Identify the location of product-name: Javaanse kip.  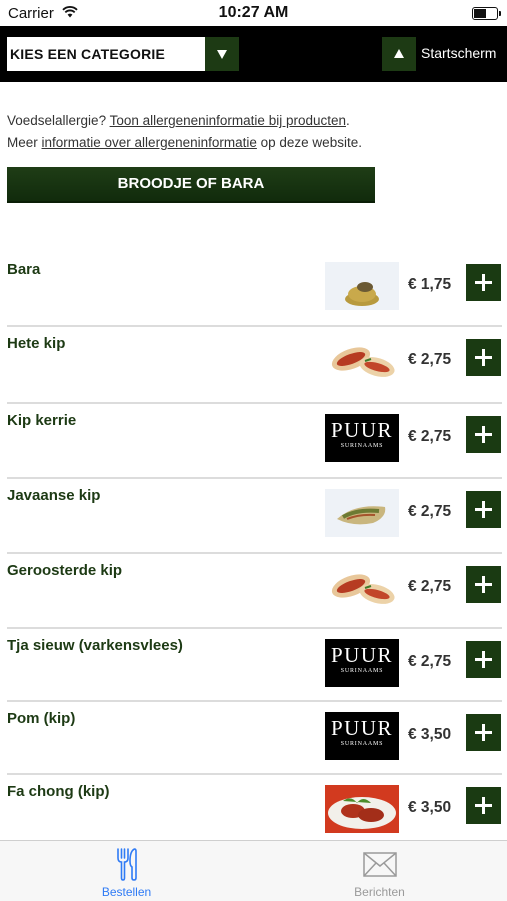
(54, 495).